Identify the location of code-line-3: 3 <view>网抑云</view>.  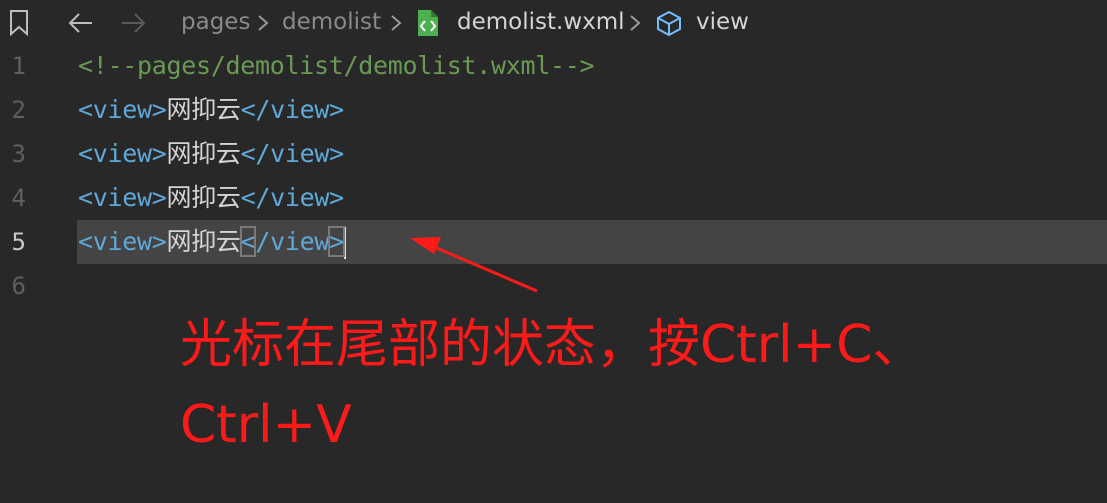
(553, 154).